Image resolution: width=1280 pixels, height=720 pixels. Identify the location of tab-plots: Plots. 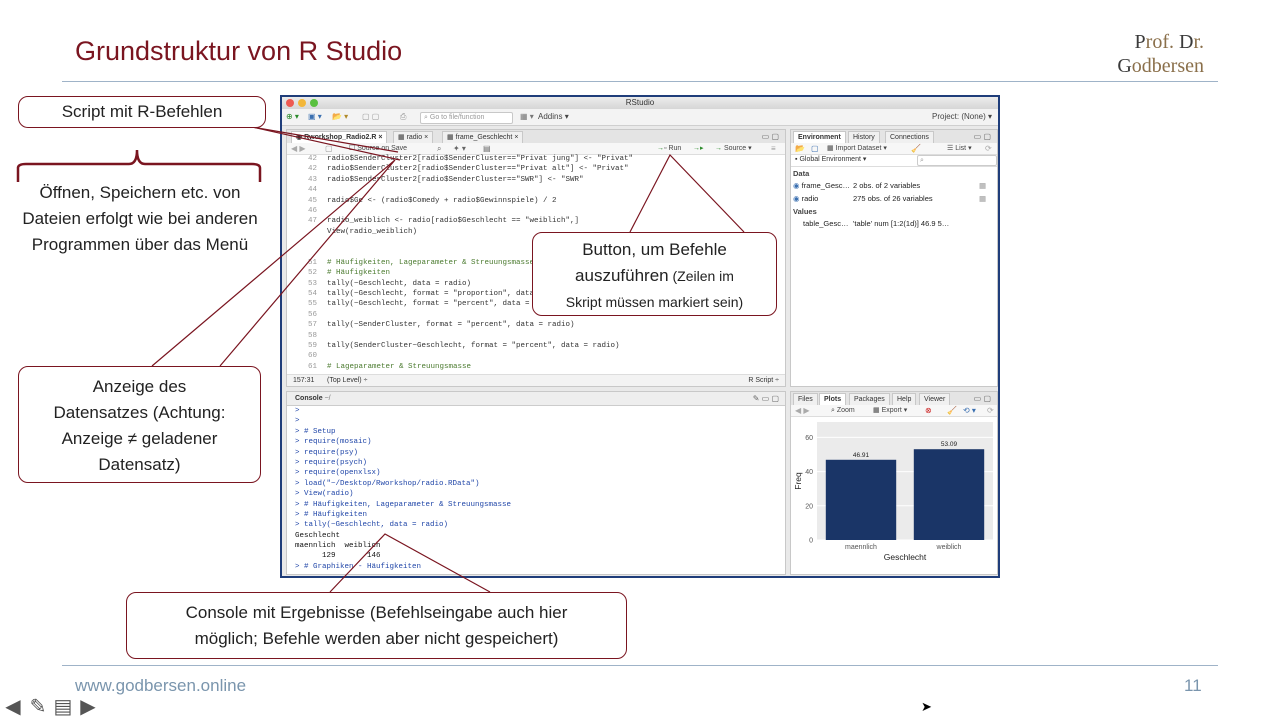
(833, 399).